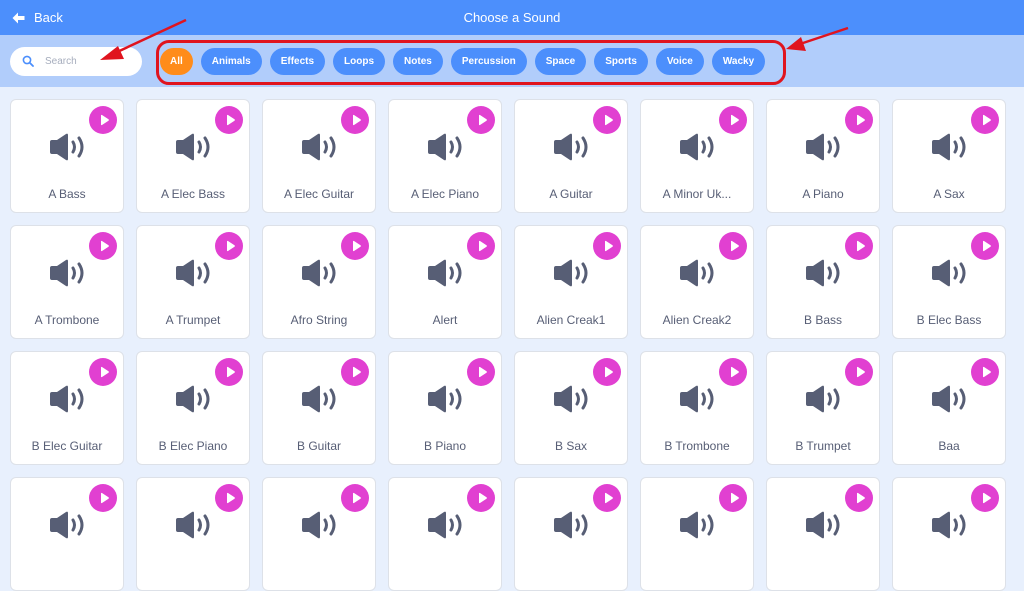 Image resolution: width=1024 pixels, height=591 pixels. Describe the element at coordinates (319, 282) in the screenshot. I see `sound-card: Afro String` at that location.